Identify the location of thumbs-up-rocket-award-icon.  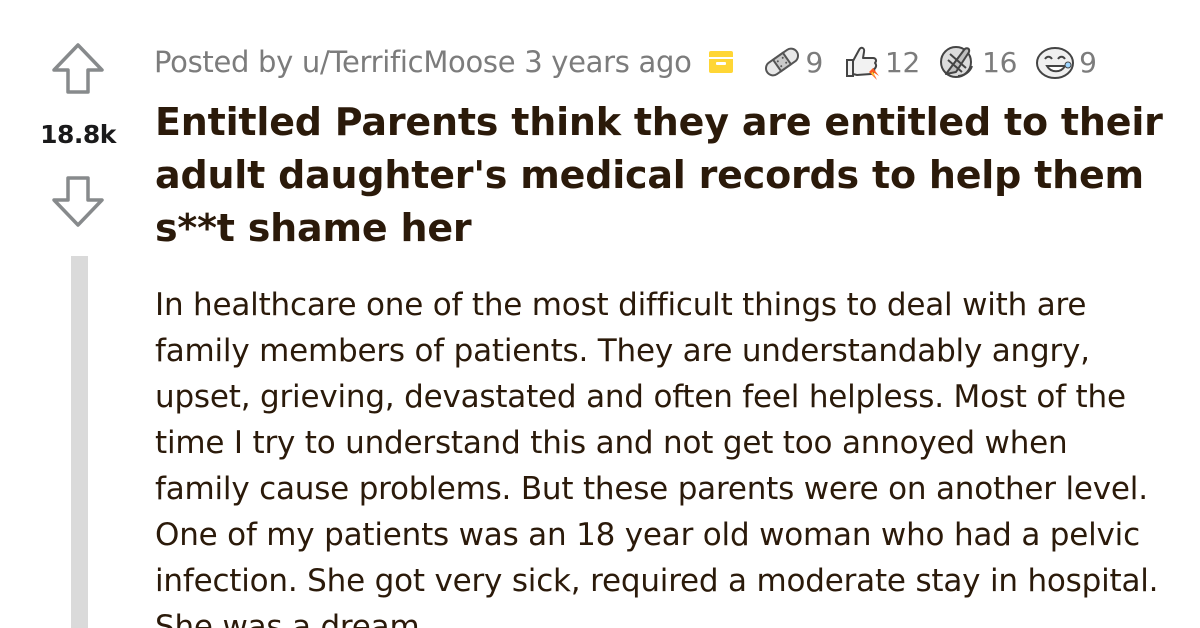
(863, 63).